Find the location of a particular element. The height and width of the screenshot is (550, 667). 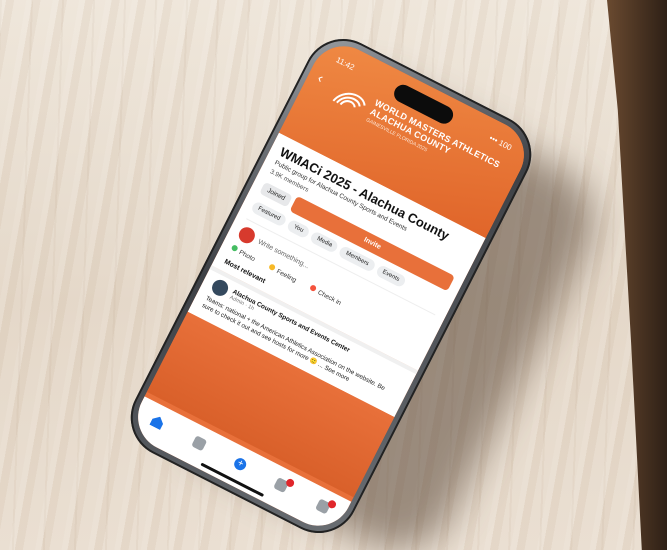

tab-you: You is located at coordinates (298, 229).